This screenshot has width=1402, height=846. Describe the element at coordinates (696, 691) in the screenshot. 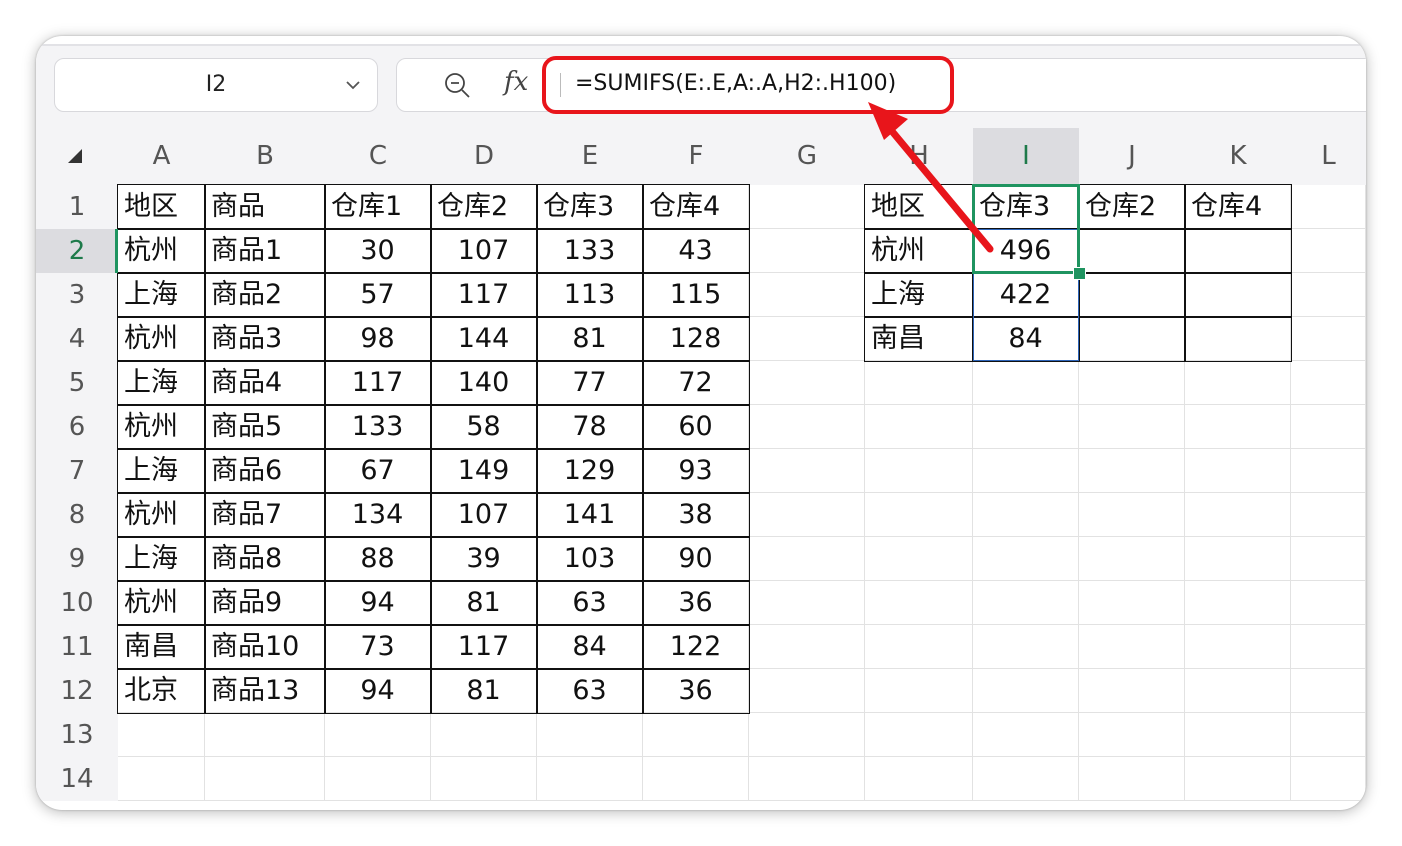

I see `cell-f12: 36` at that location.